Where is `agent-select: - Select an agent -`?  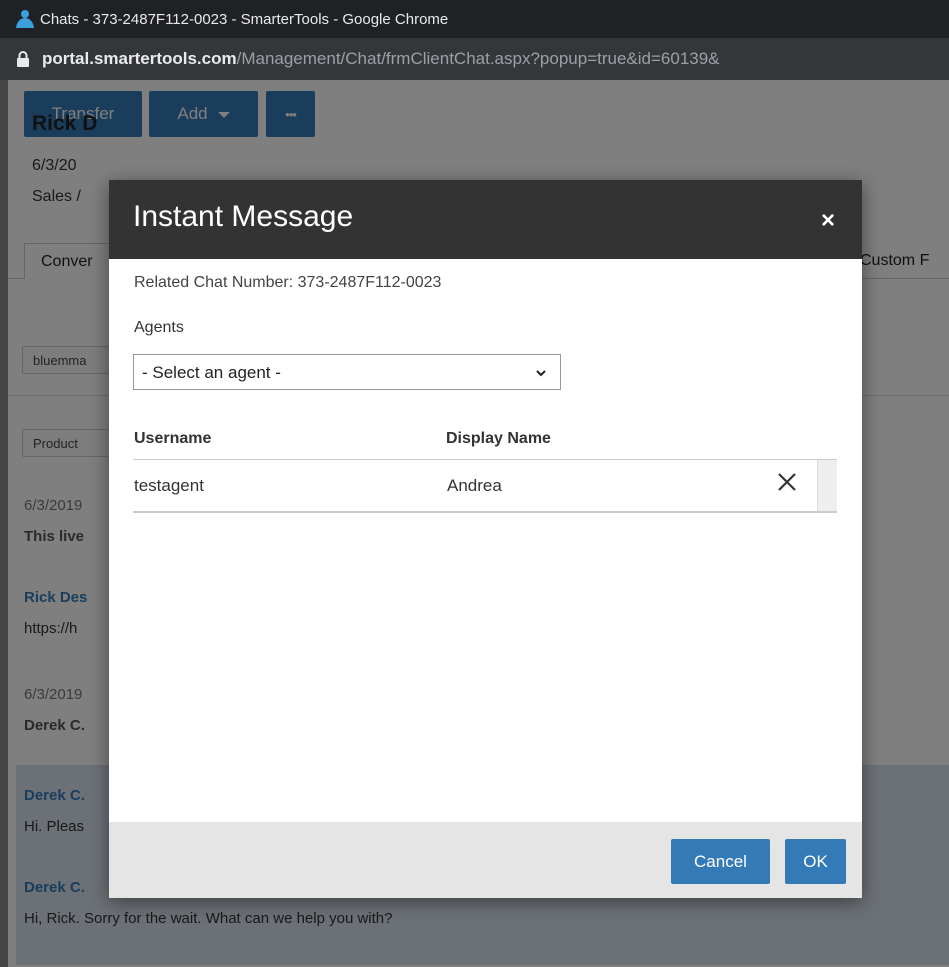
agent-select: - Select an agent - is located at coordinates (347, 372).